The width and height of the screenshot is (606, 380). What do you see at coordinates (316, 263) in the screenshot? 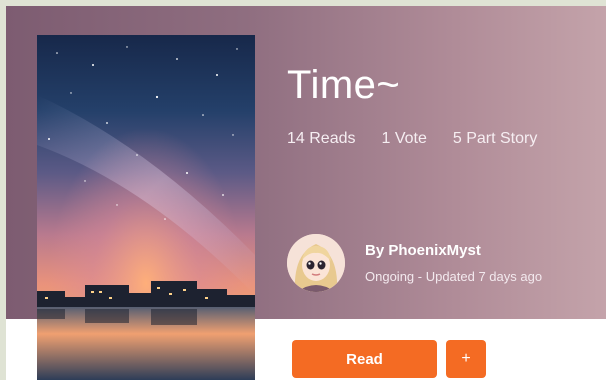
I see `avatar` at bounding box center [316, 263].